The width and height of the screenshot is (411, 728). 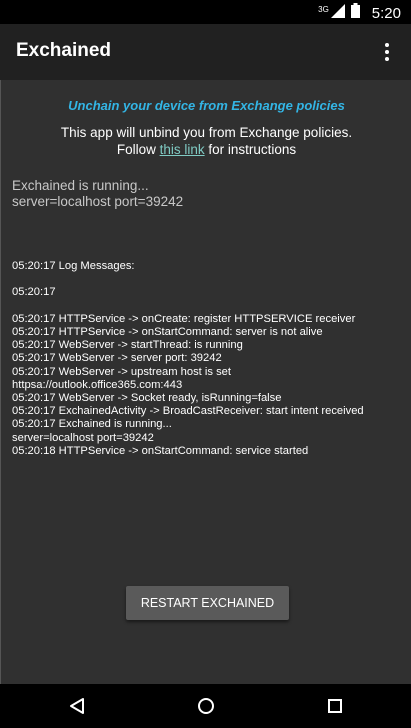 I want to click on status-bar: 3G 5:20, so click(x=205, y=12).